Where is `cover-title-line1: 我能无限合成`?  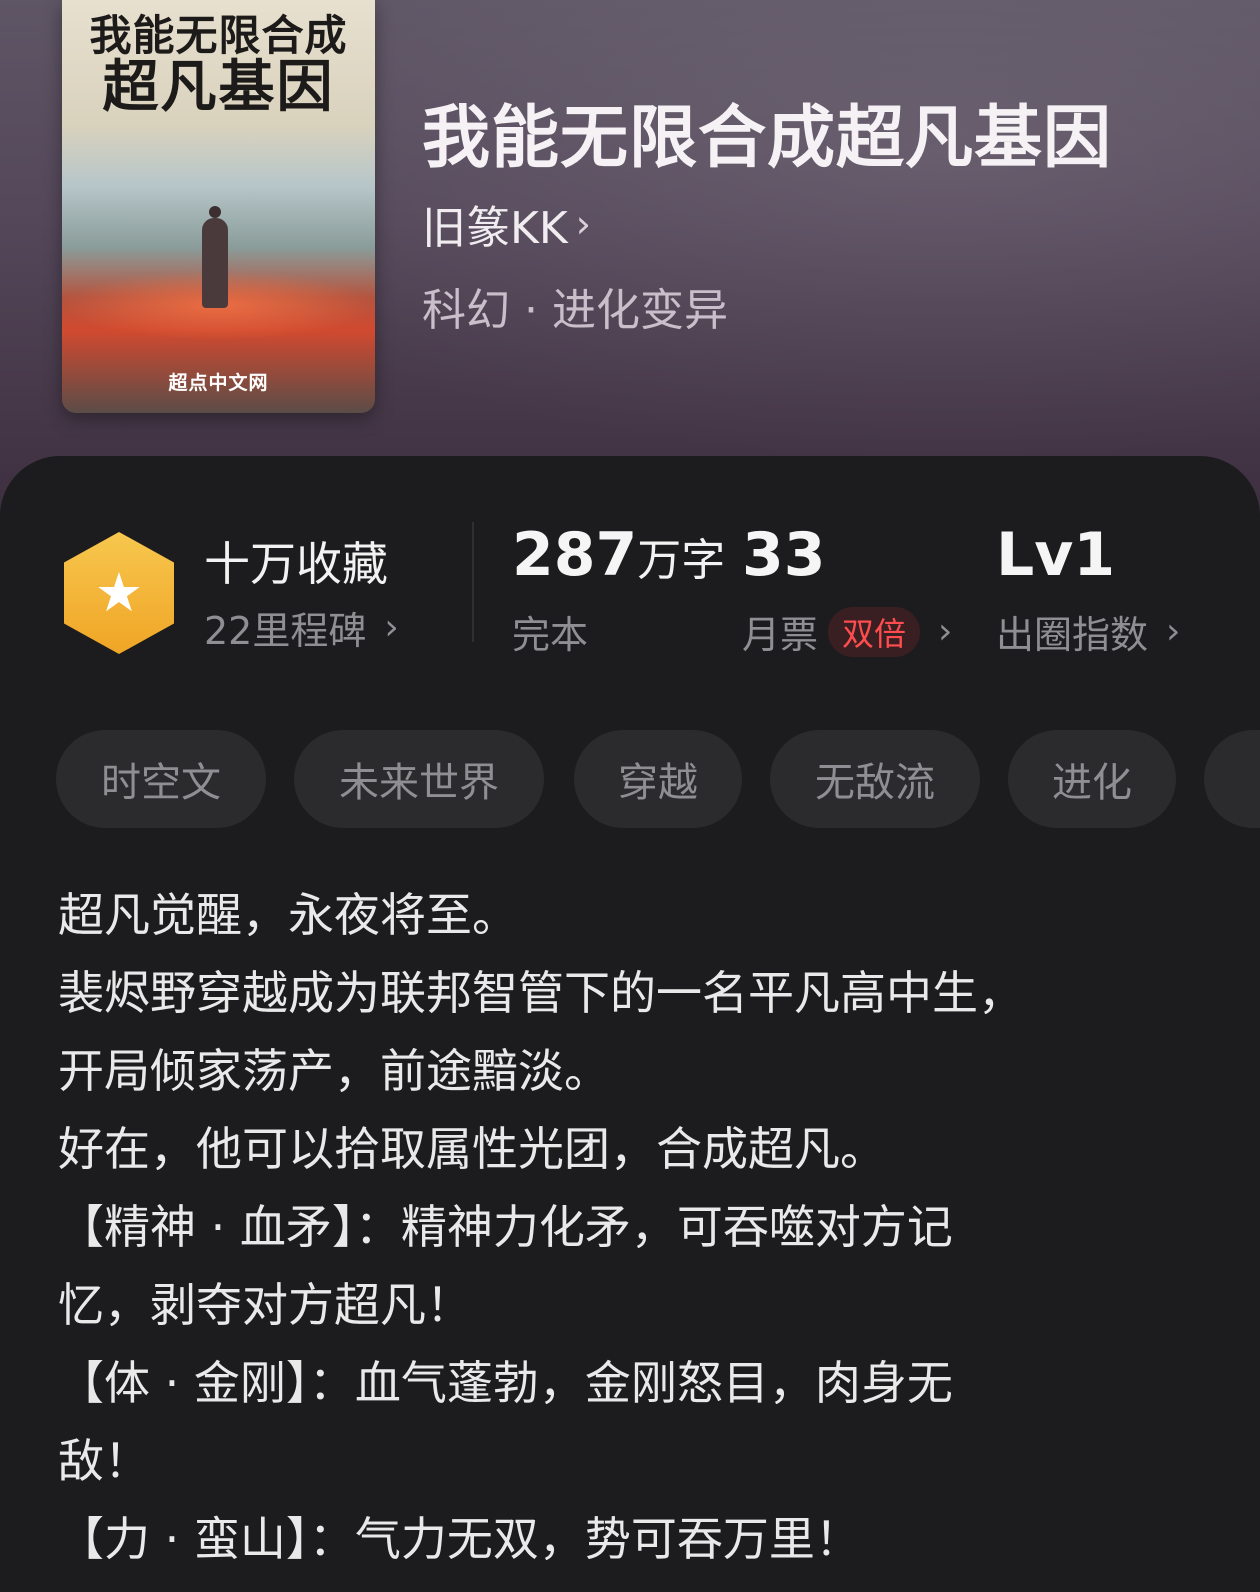
cover-title-line1: 我能无限合成 is located at coordinates (218, 35).